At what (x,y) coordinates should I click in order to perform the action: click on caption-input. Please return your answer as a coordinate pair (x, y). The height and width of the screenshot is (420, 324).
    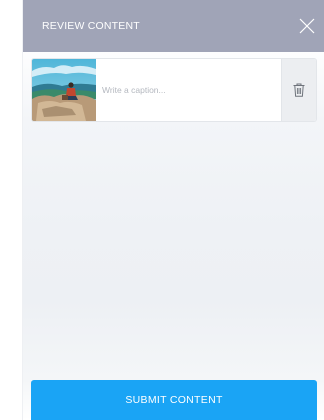
    Looking at the image, I should click on (192, 90).